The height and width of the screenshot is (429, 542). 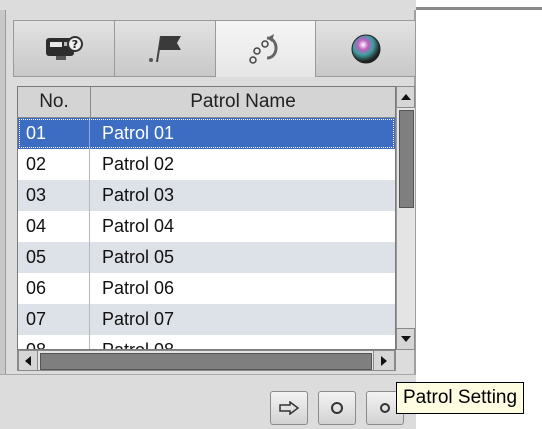 I want to click on table-row: 06 Patrol 06, so click(x=206, y=288).